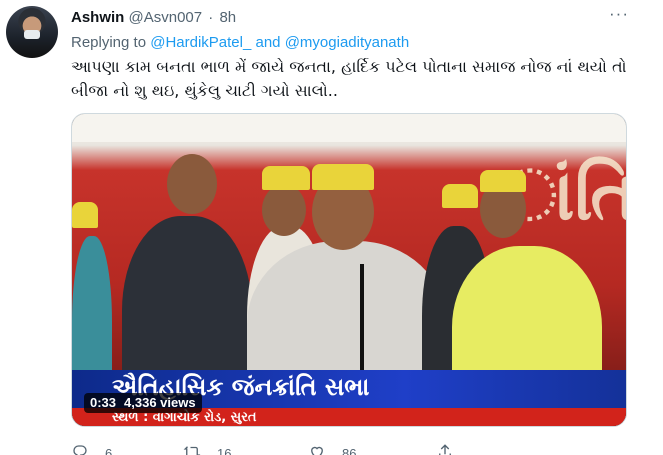  I want to click on tweet-time: 8h, so click(227, 17).